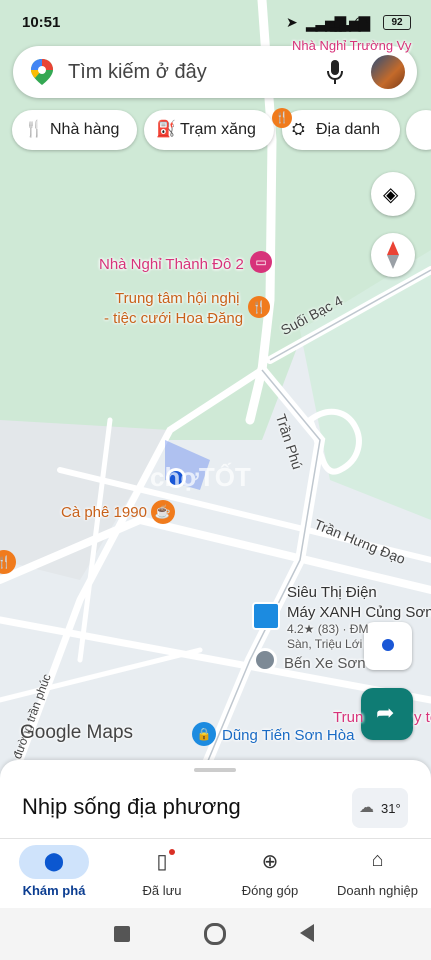 This screenshot has height=960, width=431. I want to click on place-address: Sàn, Triệu Lới, so click(325, 644).